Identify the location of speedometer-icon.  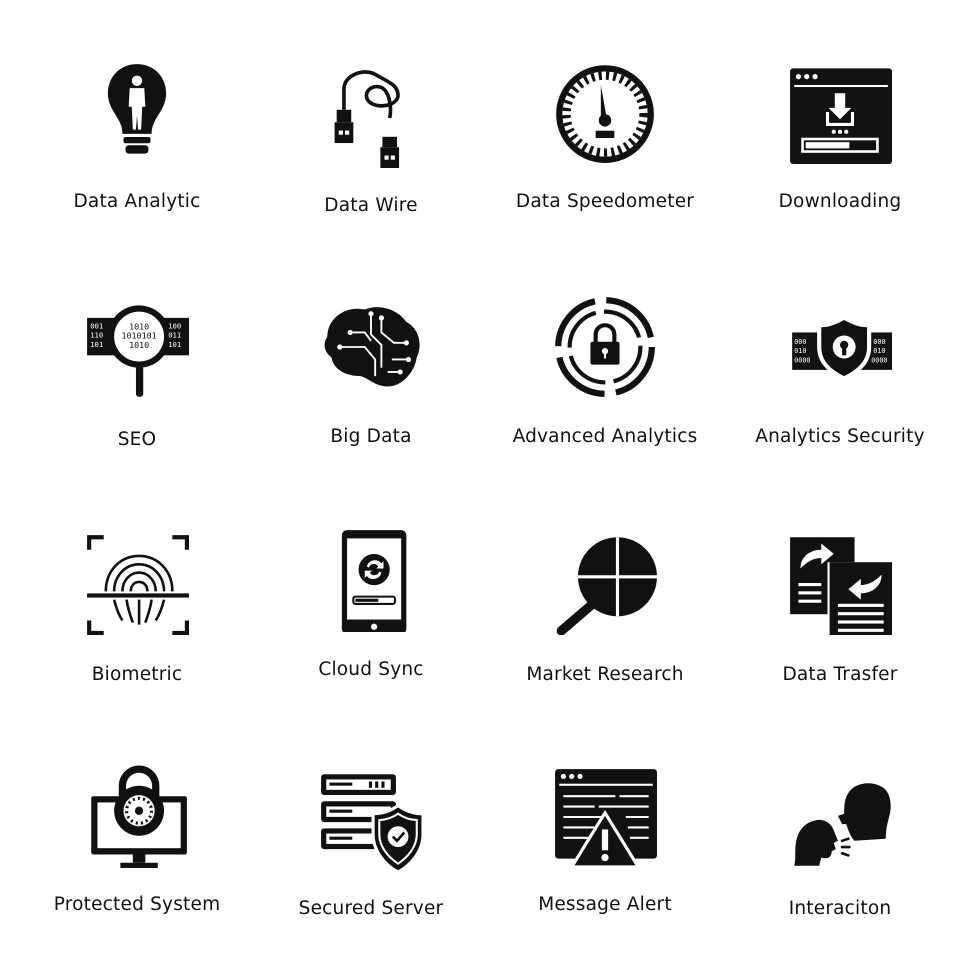
(605, 112).